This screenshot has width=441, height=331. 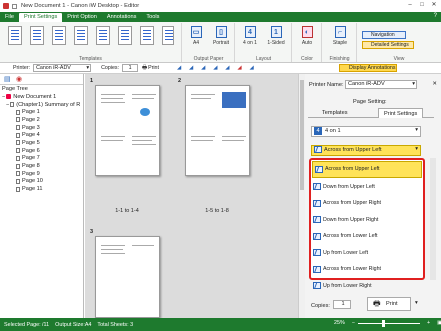 I want to click on order-option: Across from Lower Left, so click(x=367, y=236).